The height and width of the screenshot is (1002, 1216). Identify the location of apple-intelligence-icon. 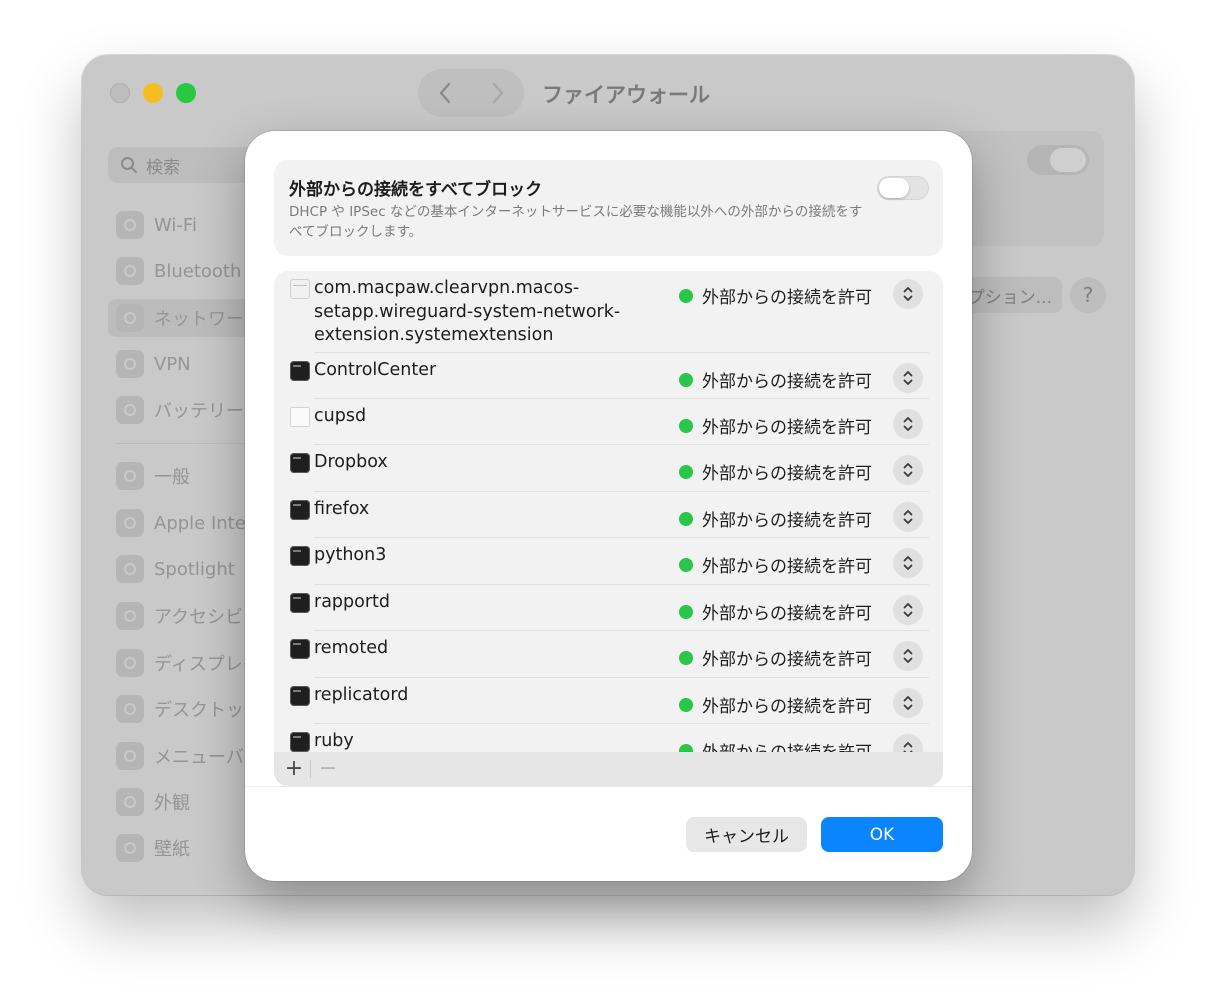
(130, 523).